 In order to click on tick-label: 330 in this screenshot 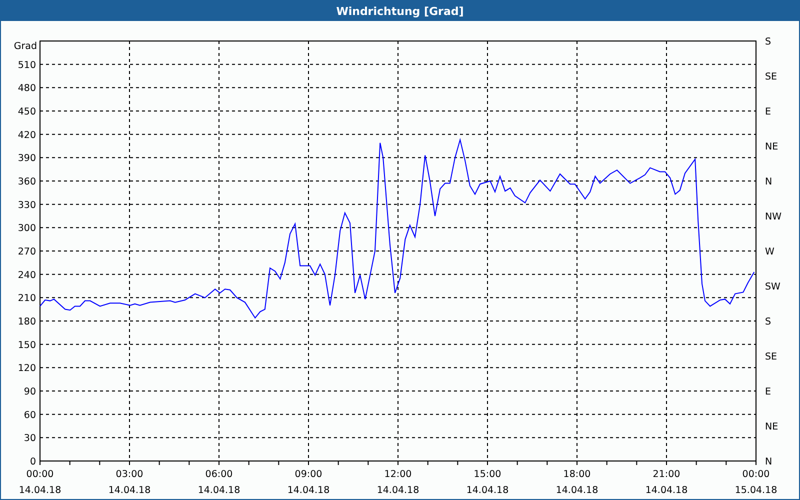, I will do `click(27, 205)`.